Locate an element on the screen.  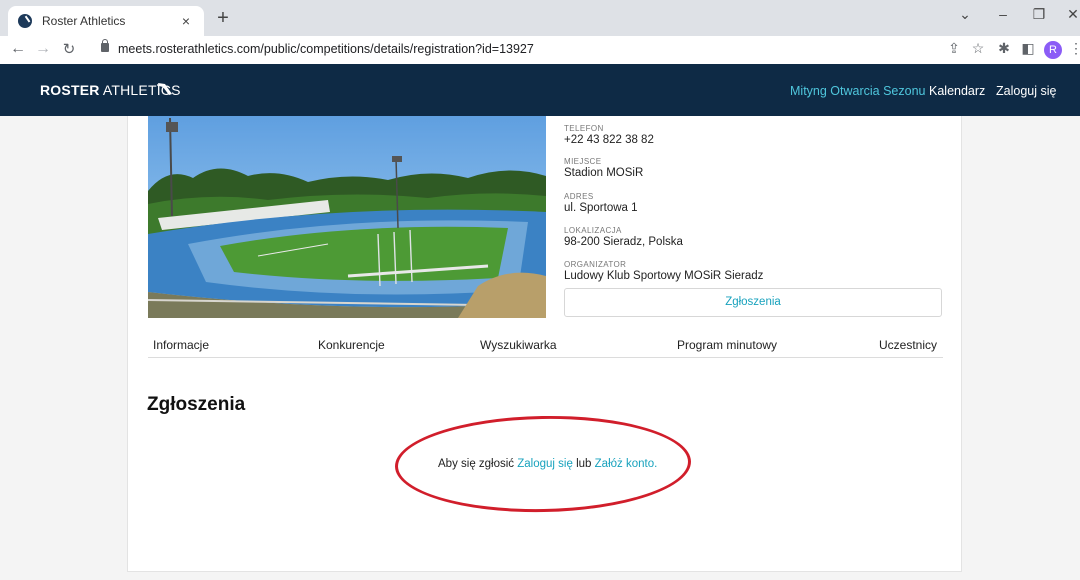
forward-icon: → is located at coordinates (43, 49).